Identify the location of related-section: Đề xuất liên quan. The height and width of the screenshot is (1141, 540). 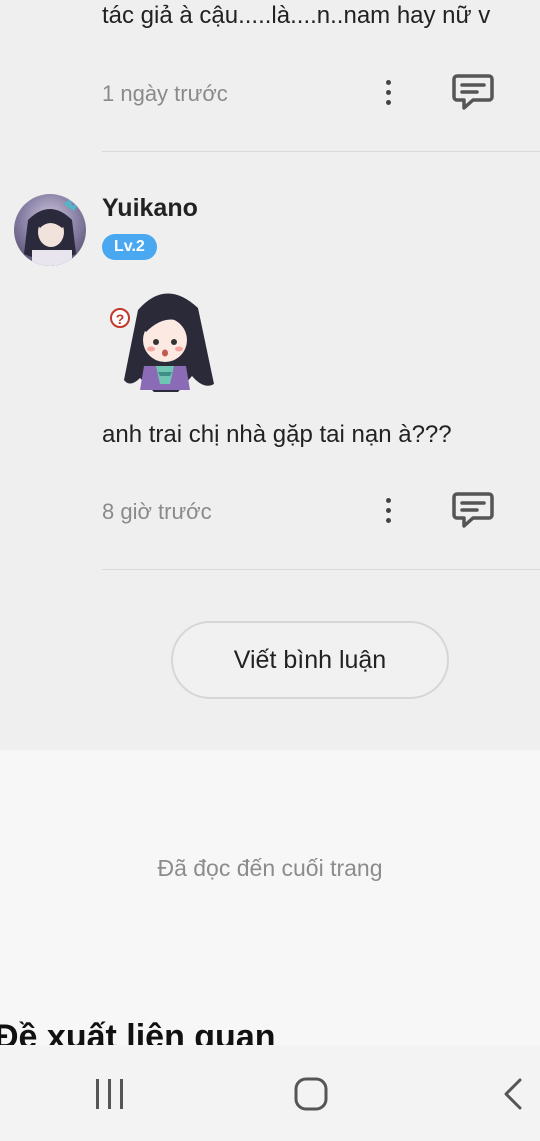
(270, 1027).